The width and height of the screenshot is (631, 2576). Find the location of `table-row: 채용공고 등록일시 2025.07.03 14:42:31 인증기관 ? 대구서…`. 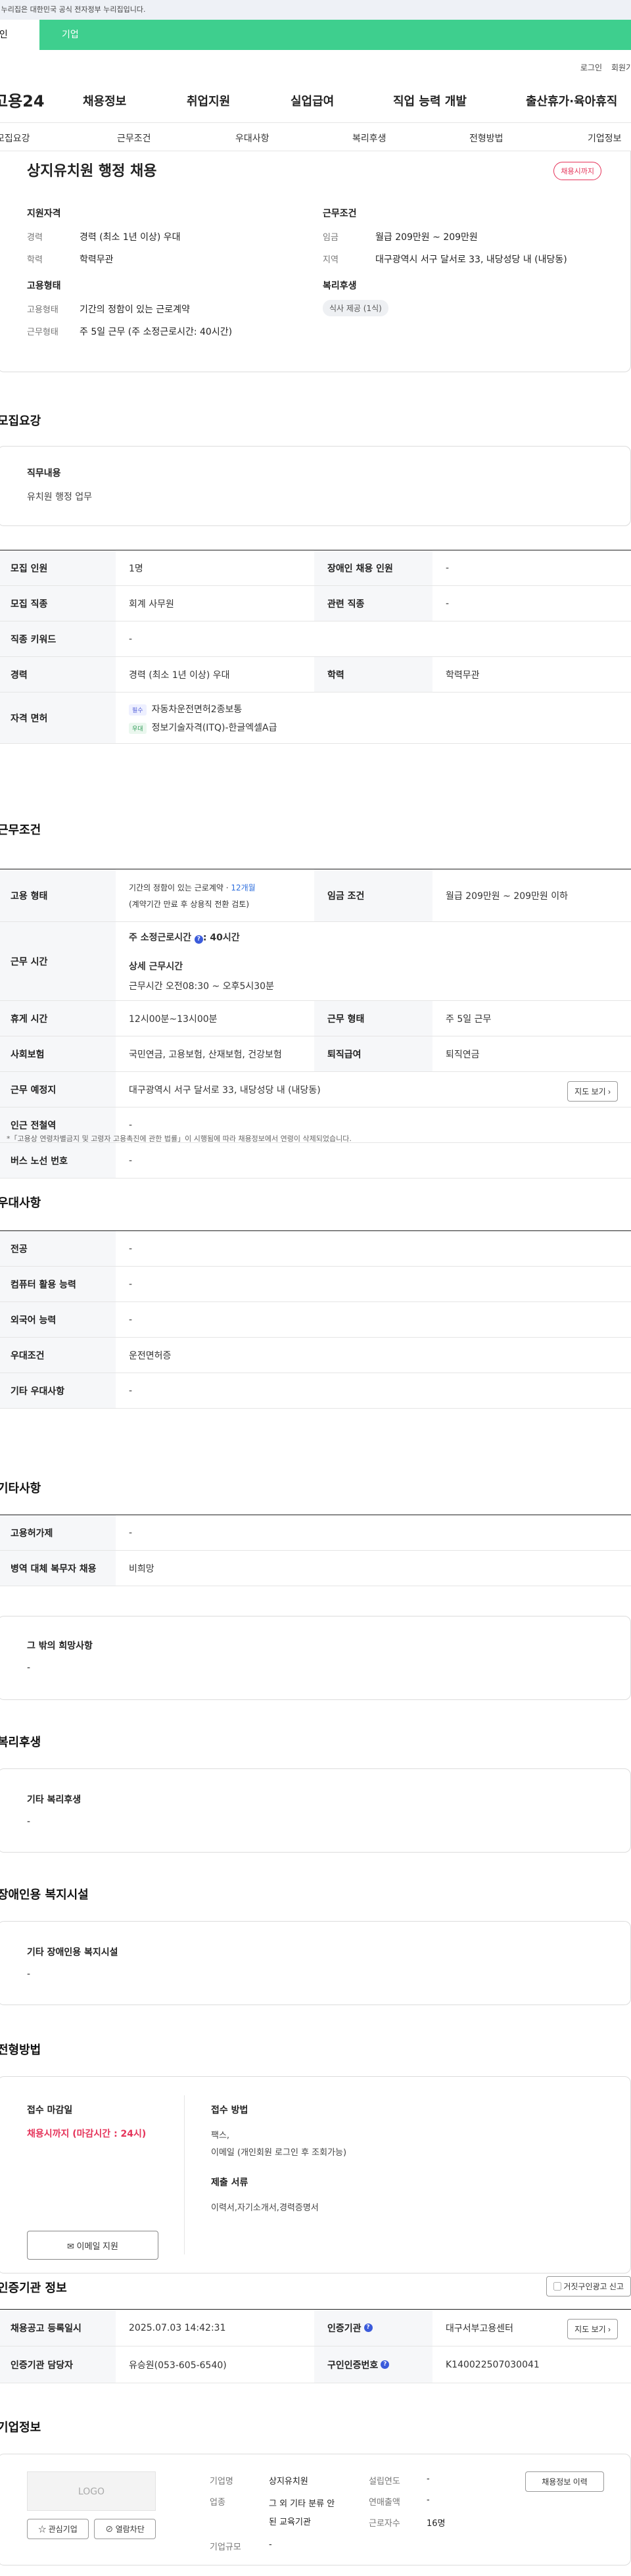

table-row: 채용공고 등록일시 2025.07.03 14:42:31 인증기관 ? 대구서… is located at coordinates (315, 2328).